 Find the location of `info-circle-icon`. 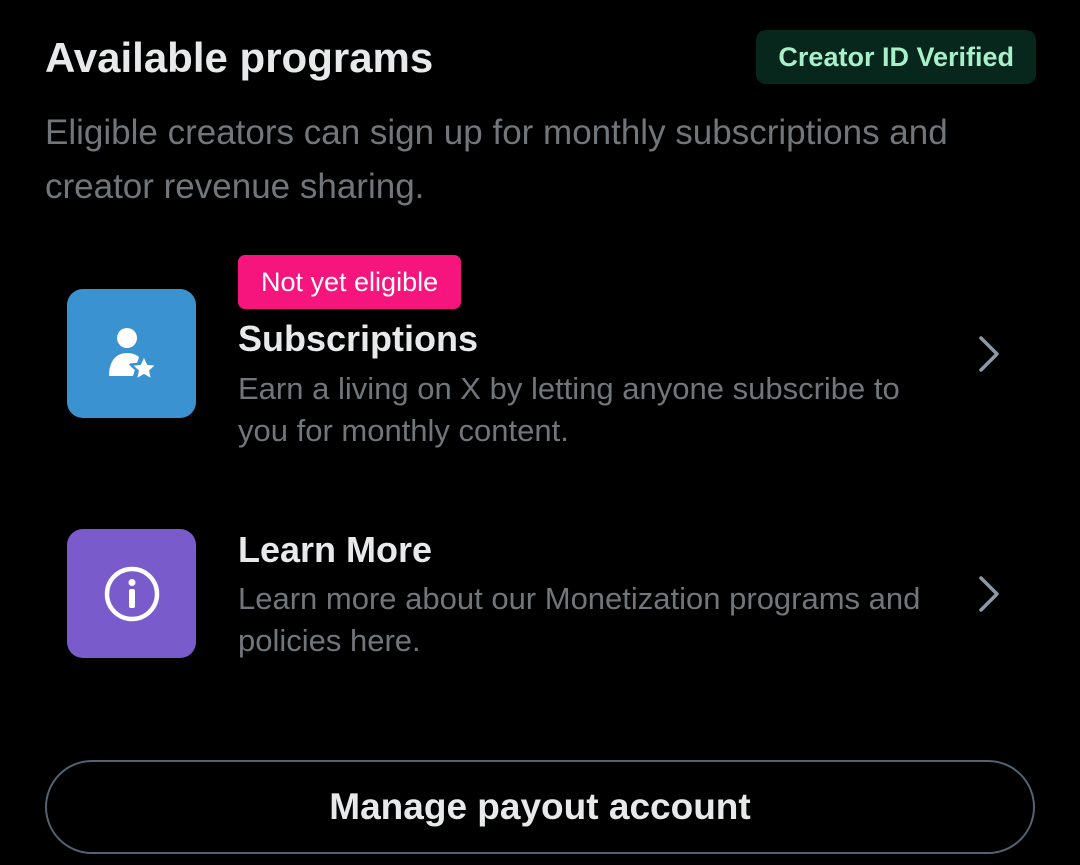

info-circle-icon is located at coordinates (131, 593).